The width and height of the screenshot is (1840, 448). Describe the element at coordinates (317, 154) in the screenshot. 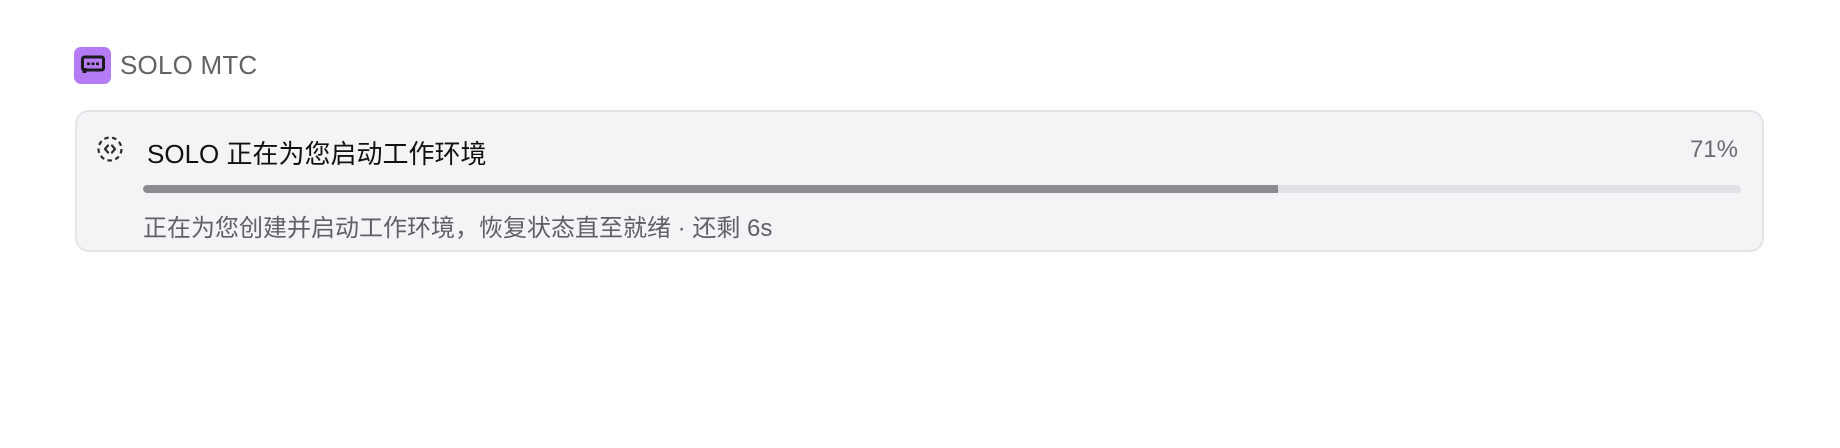

I see `status-title: SOLO 正在为您启动工作环境` at that location.